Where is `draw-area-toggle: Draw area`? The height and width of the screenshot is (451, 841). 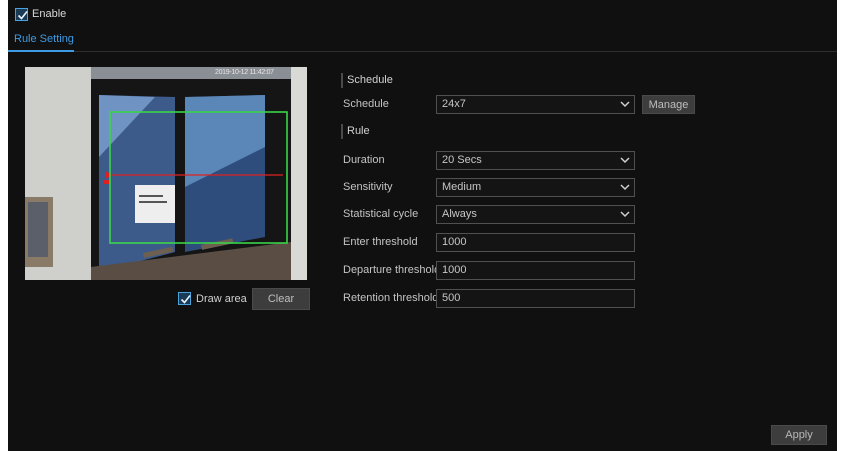 draw-area-toggle: Draw area is located at coordinates (212, 298).